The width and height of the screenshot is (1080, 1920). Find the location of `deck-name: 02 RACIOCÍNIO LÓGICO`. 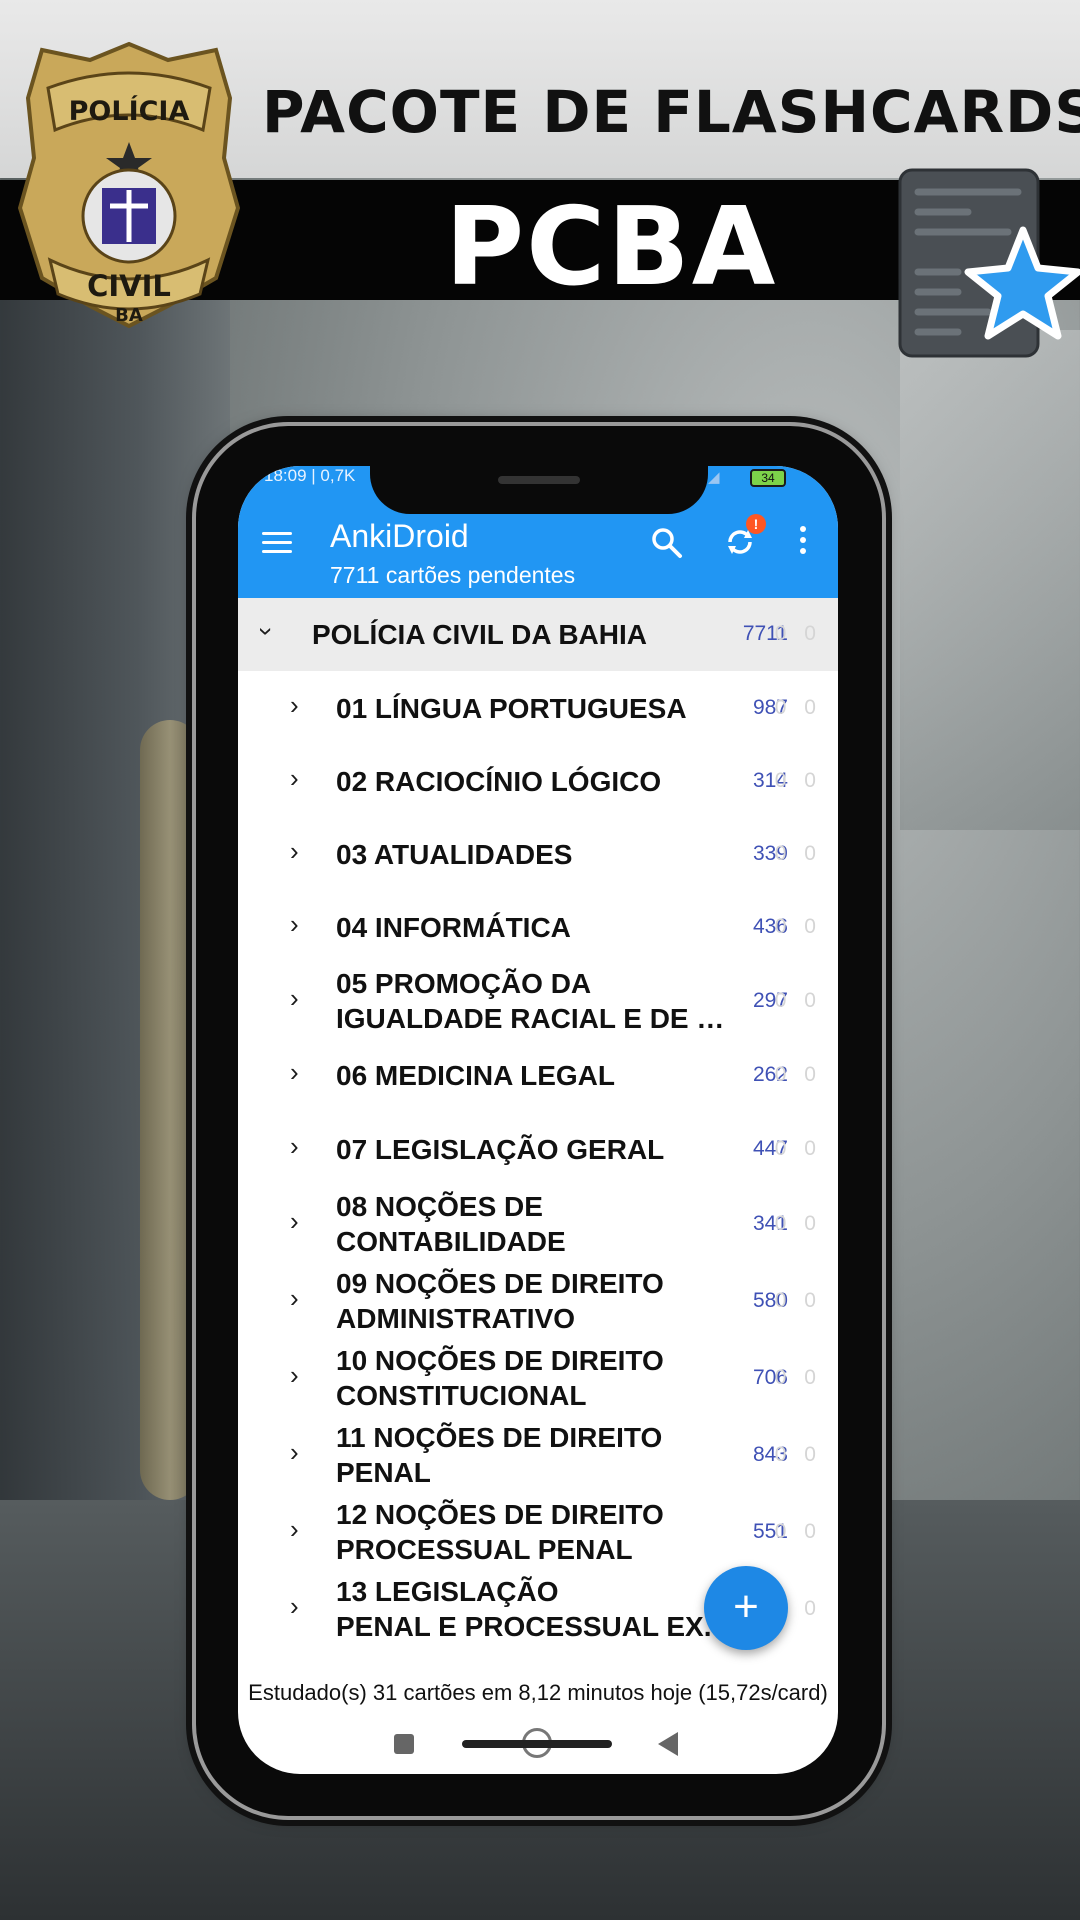

deck-name: 02 RACIOCÍNIO LÓGICO is located at coordinates (498, 781).